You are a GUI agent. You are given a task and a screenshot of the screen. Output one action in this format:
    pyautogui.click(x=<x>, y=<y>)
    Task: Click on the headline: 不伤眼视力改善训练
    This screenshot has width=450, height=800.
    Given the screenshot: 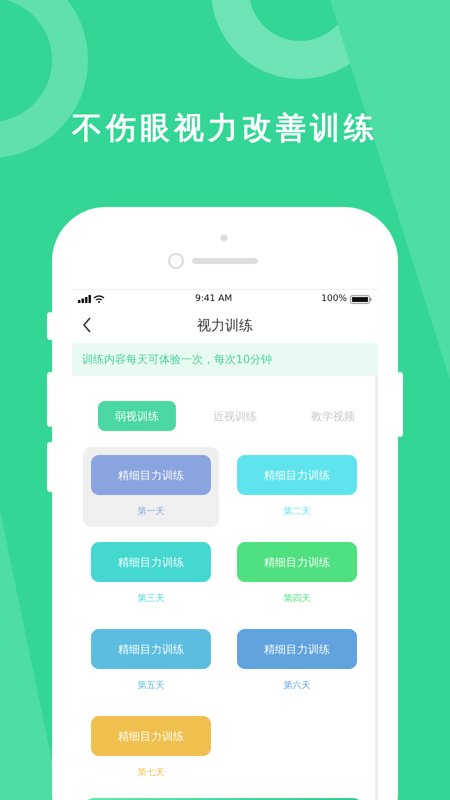 What is the action you would take?
    pyautogui.click(x=225, y=129)
    